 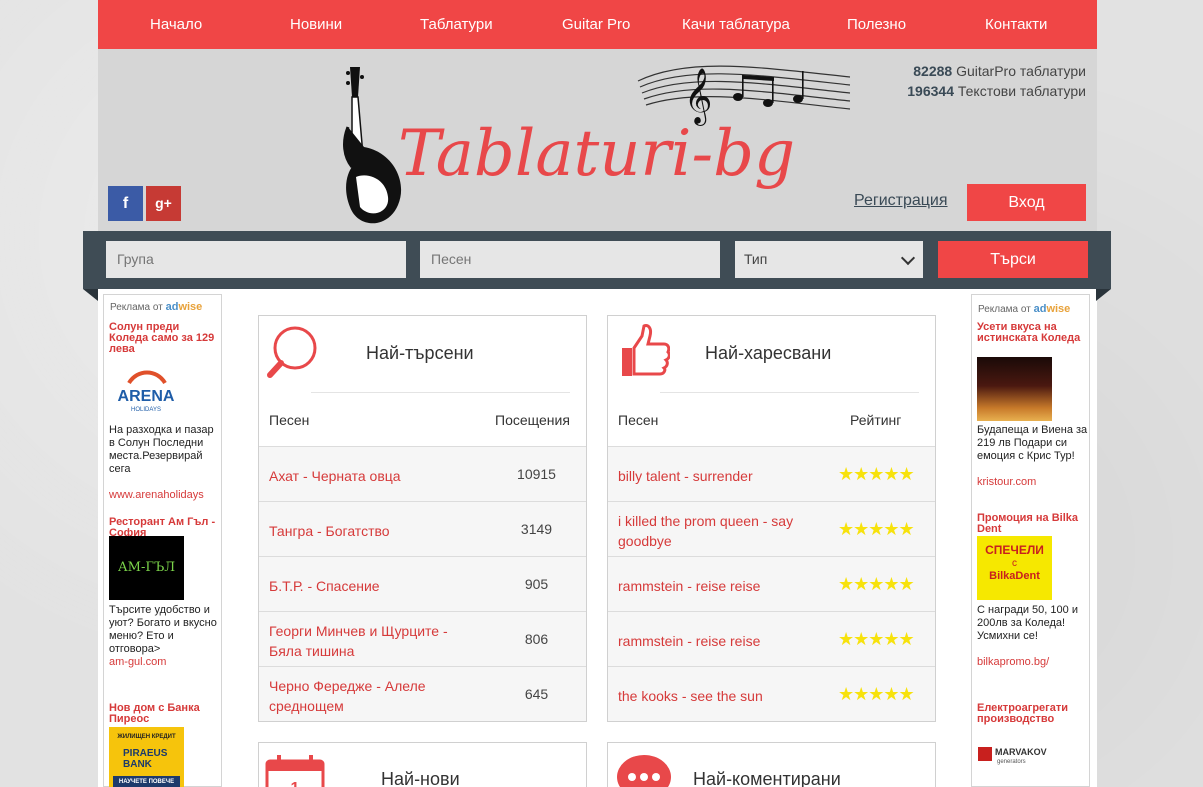 I want to click on panel-title: Най-търсени, so click(x=420, y=353).